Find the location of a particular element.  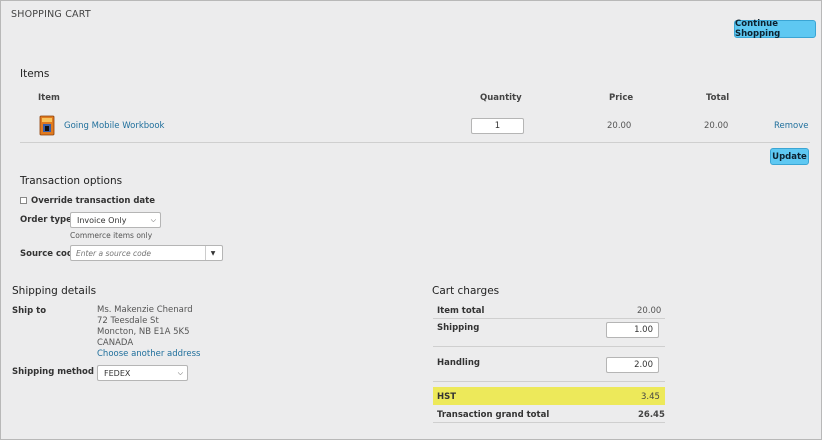

address-line: CANADA is located at coordinates (115, 343).